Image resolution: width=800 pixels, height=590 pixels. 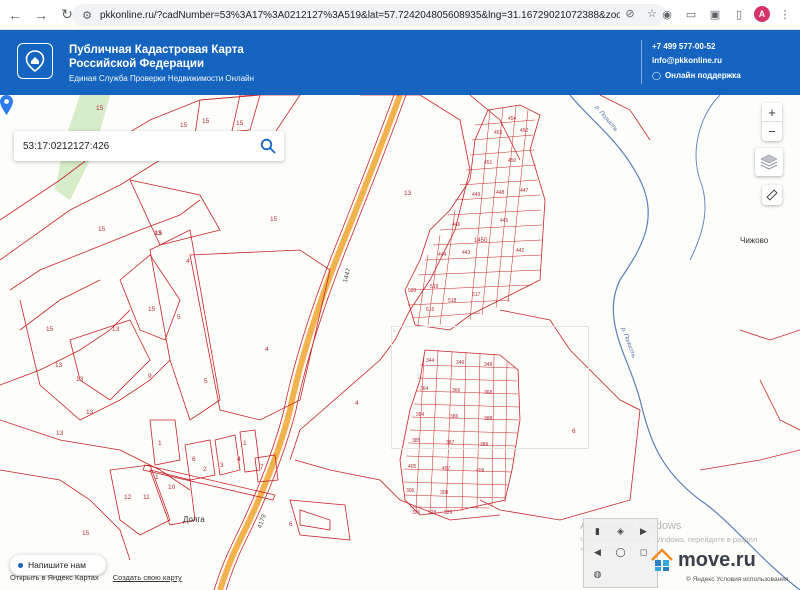 I want to click on cadastral-search-box: 53:17:0212127:426, so click(x=149, y=146).